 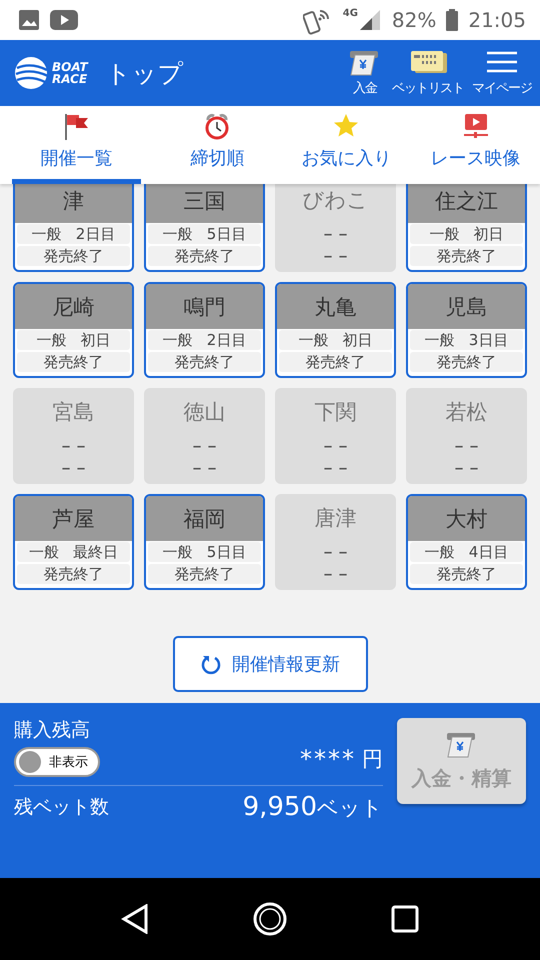 I want to click on venue-card: 鳴門 一般 2日目 発売終了, so click(x=204, y=330).